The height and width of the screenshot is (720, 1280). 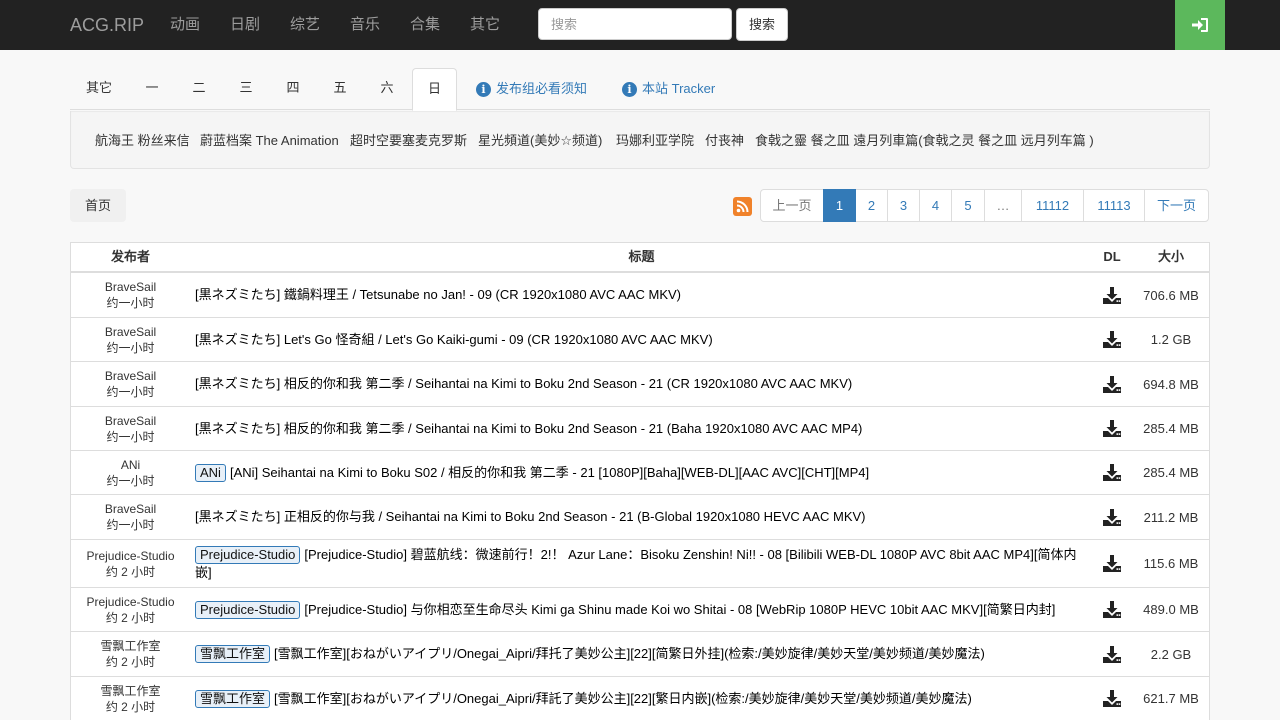 What do you see at coordinates (130, 571) in the screenshot?
I see `publish-time: 约 2 小时` at bounding box center [130, 571].